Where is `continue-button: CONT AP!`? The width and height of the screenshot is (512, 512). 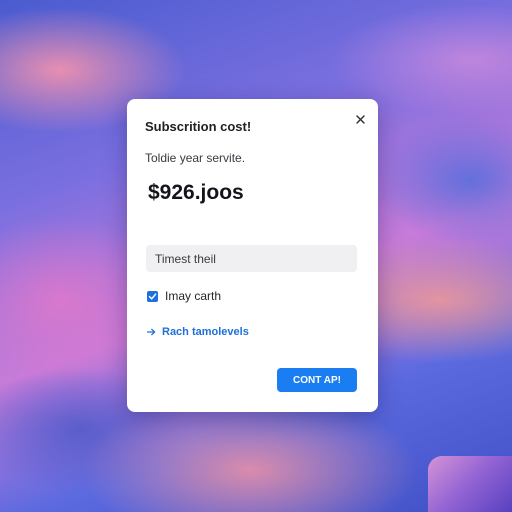 continue-button: CONT AP! is located at coordinates (317, 380).